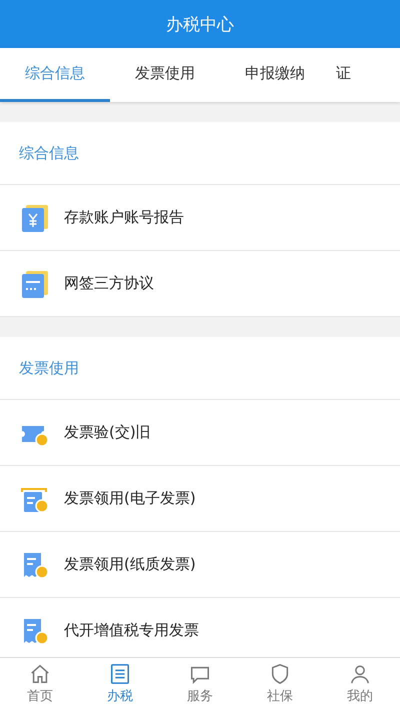 This screenshot has height=710, width=400. Describe the element at coordinates (200, 565) in the screenshot. I see `menu-item: 发票领用(纸质发票)` at that location.